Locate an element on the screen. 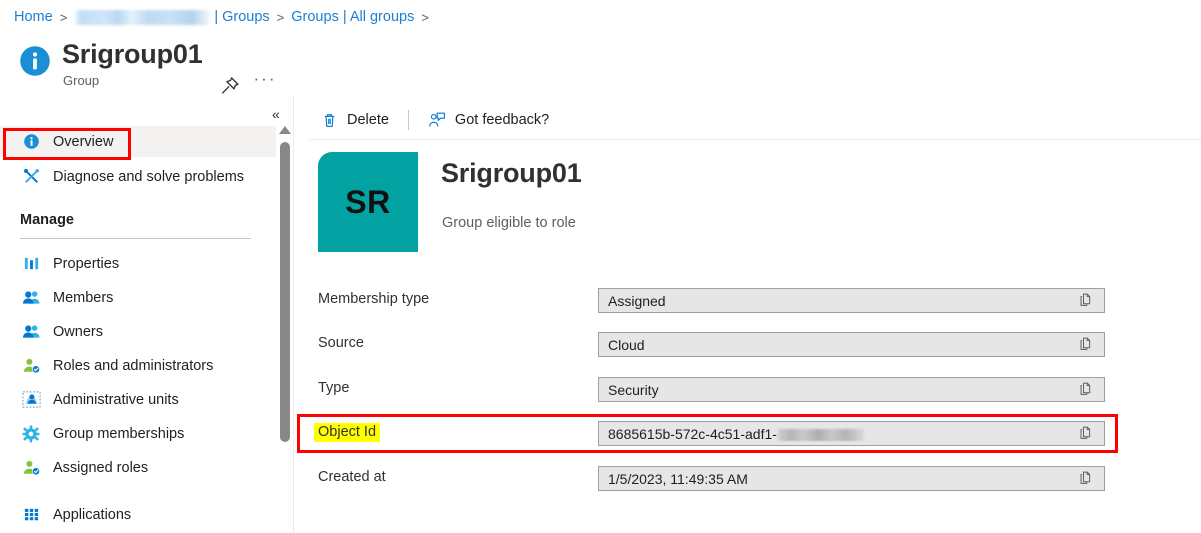  page-header: Srigroup01 Group ··· is located at coordinates (600, 63).